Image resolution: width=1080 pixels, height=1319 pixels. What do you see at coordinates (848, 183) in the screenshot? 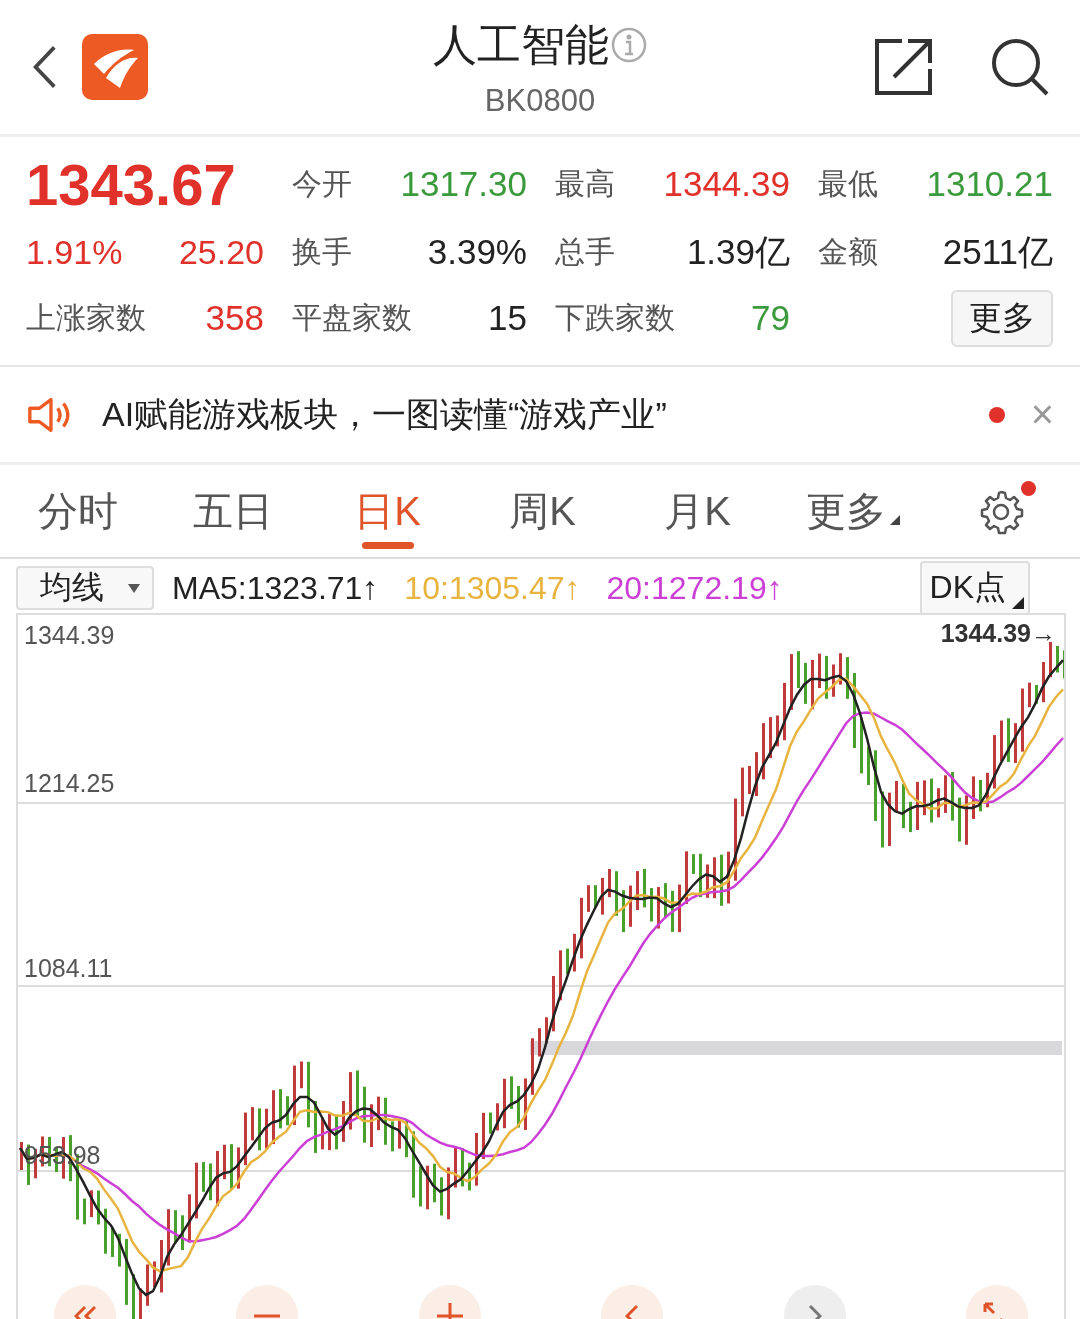
I see `field-label: 最低` at bounding box center [848, 183].